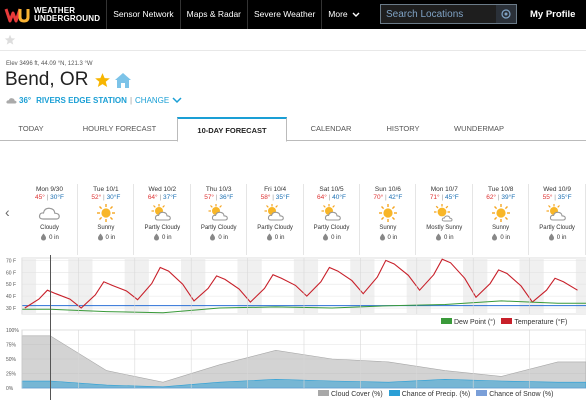 This screenshot has width=586, height=400. I want to click on day-condition: Partly Cloudy, so click(275, 228).